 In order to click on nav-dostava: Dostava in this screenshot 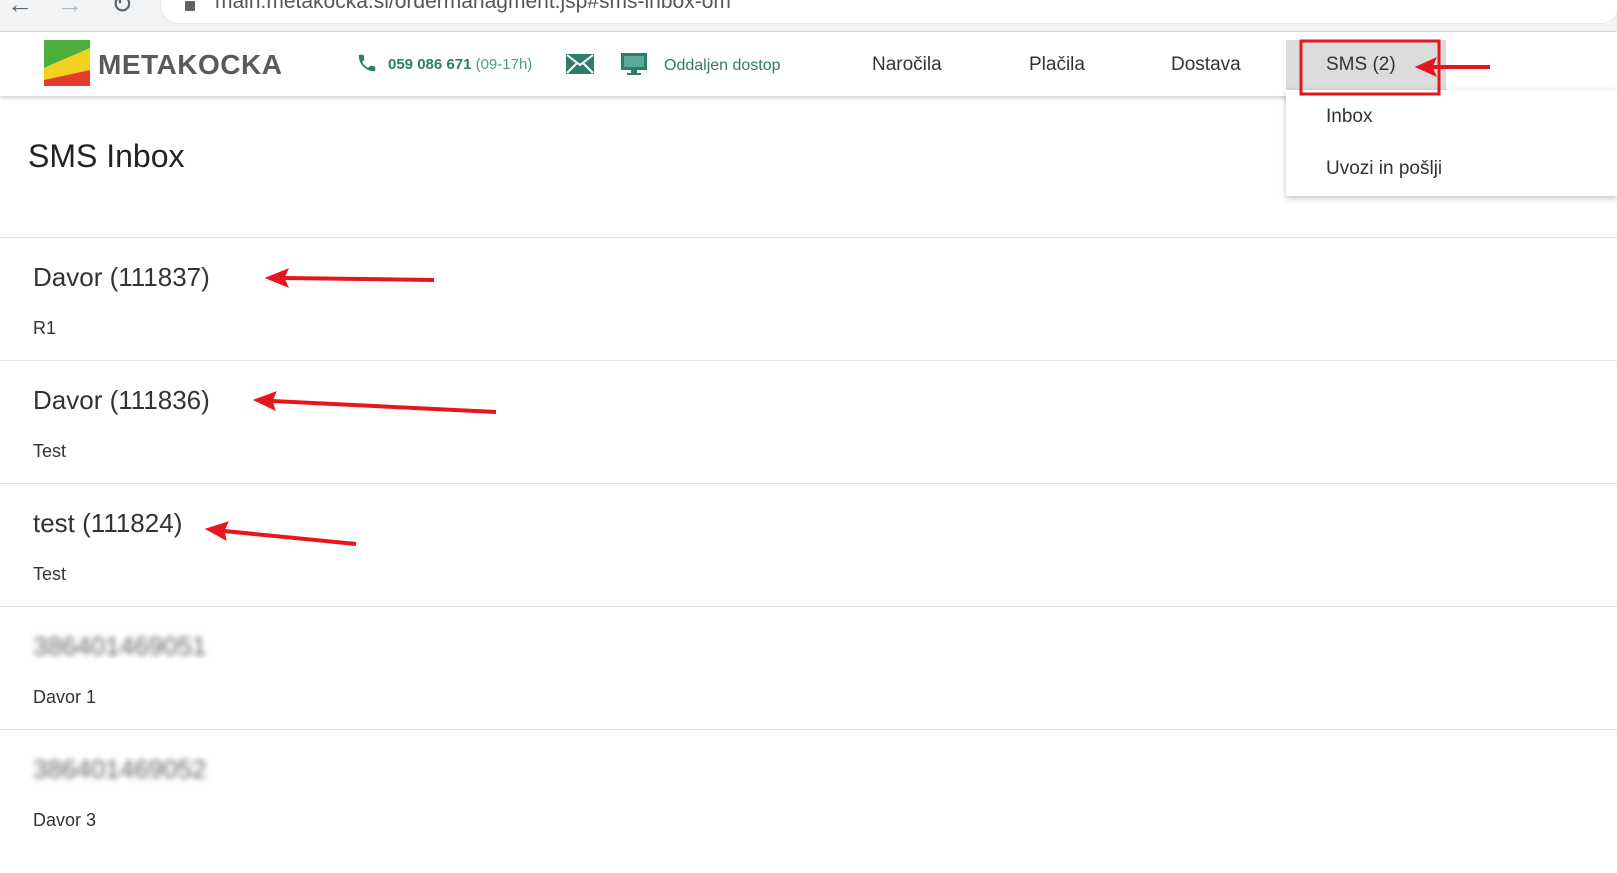, I will do `click(1206, 65)`.